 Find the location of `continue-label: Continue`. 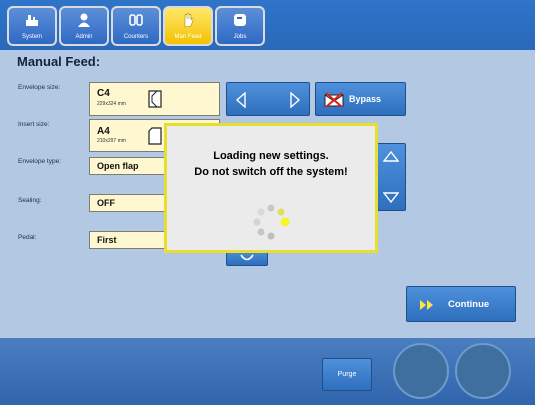

continue-label: Continue is located at coordinates (469, 304).